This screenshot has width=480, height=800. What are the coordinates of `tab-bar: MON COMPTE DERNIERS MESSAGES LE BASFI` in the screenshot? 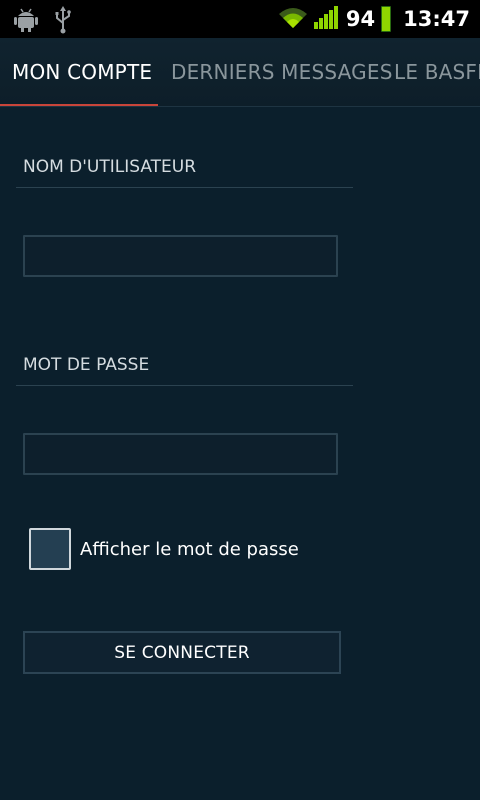 It's located at (240, 72).